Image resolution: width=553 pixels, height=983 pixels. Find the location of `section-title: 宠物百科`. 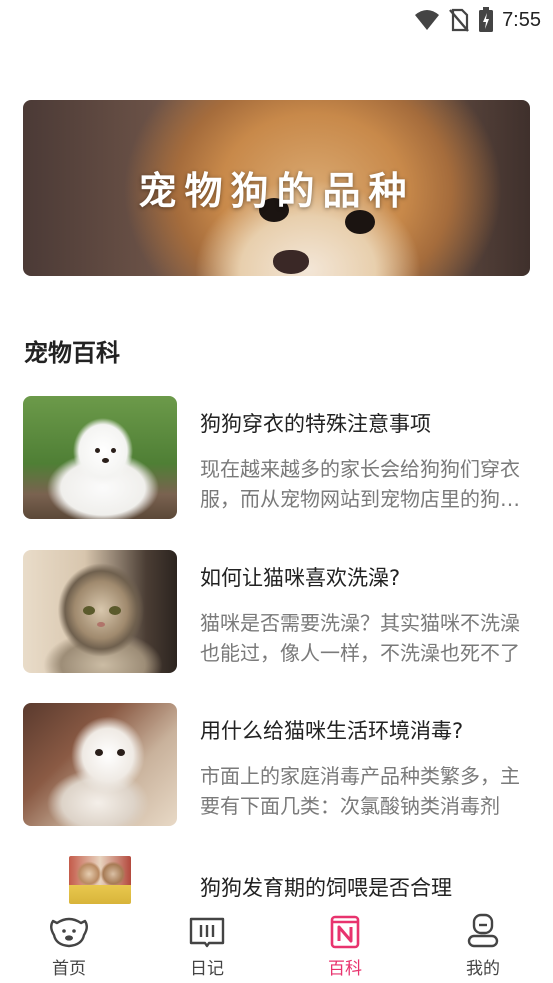

section-title: 宠物百科 is located at coordinates (72, 353).